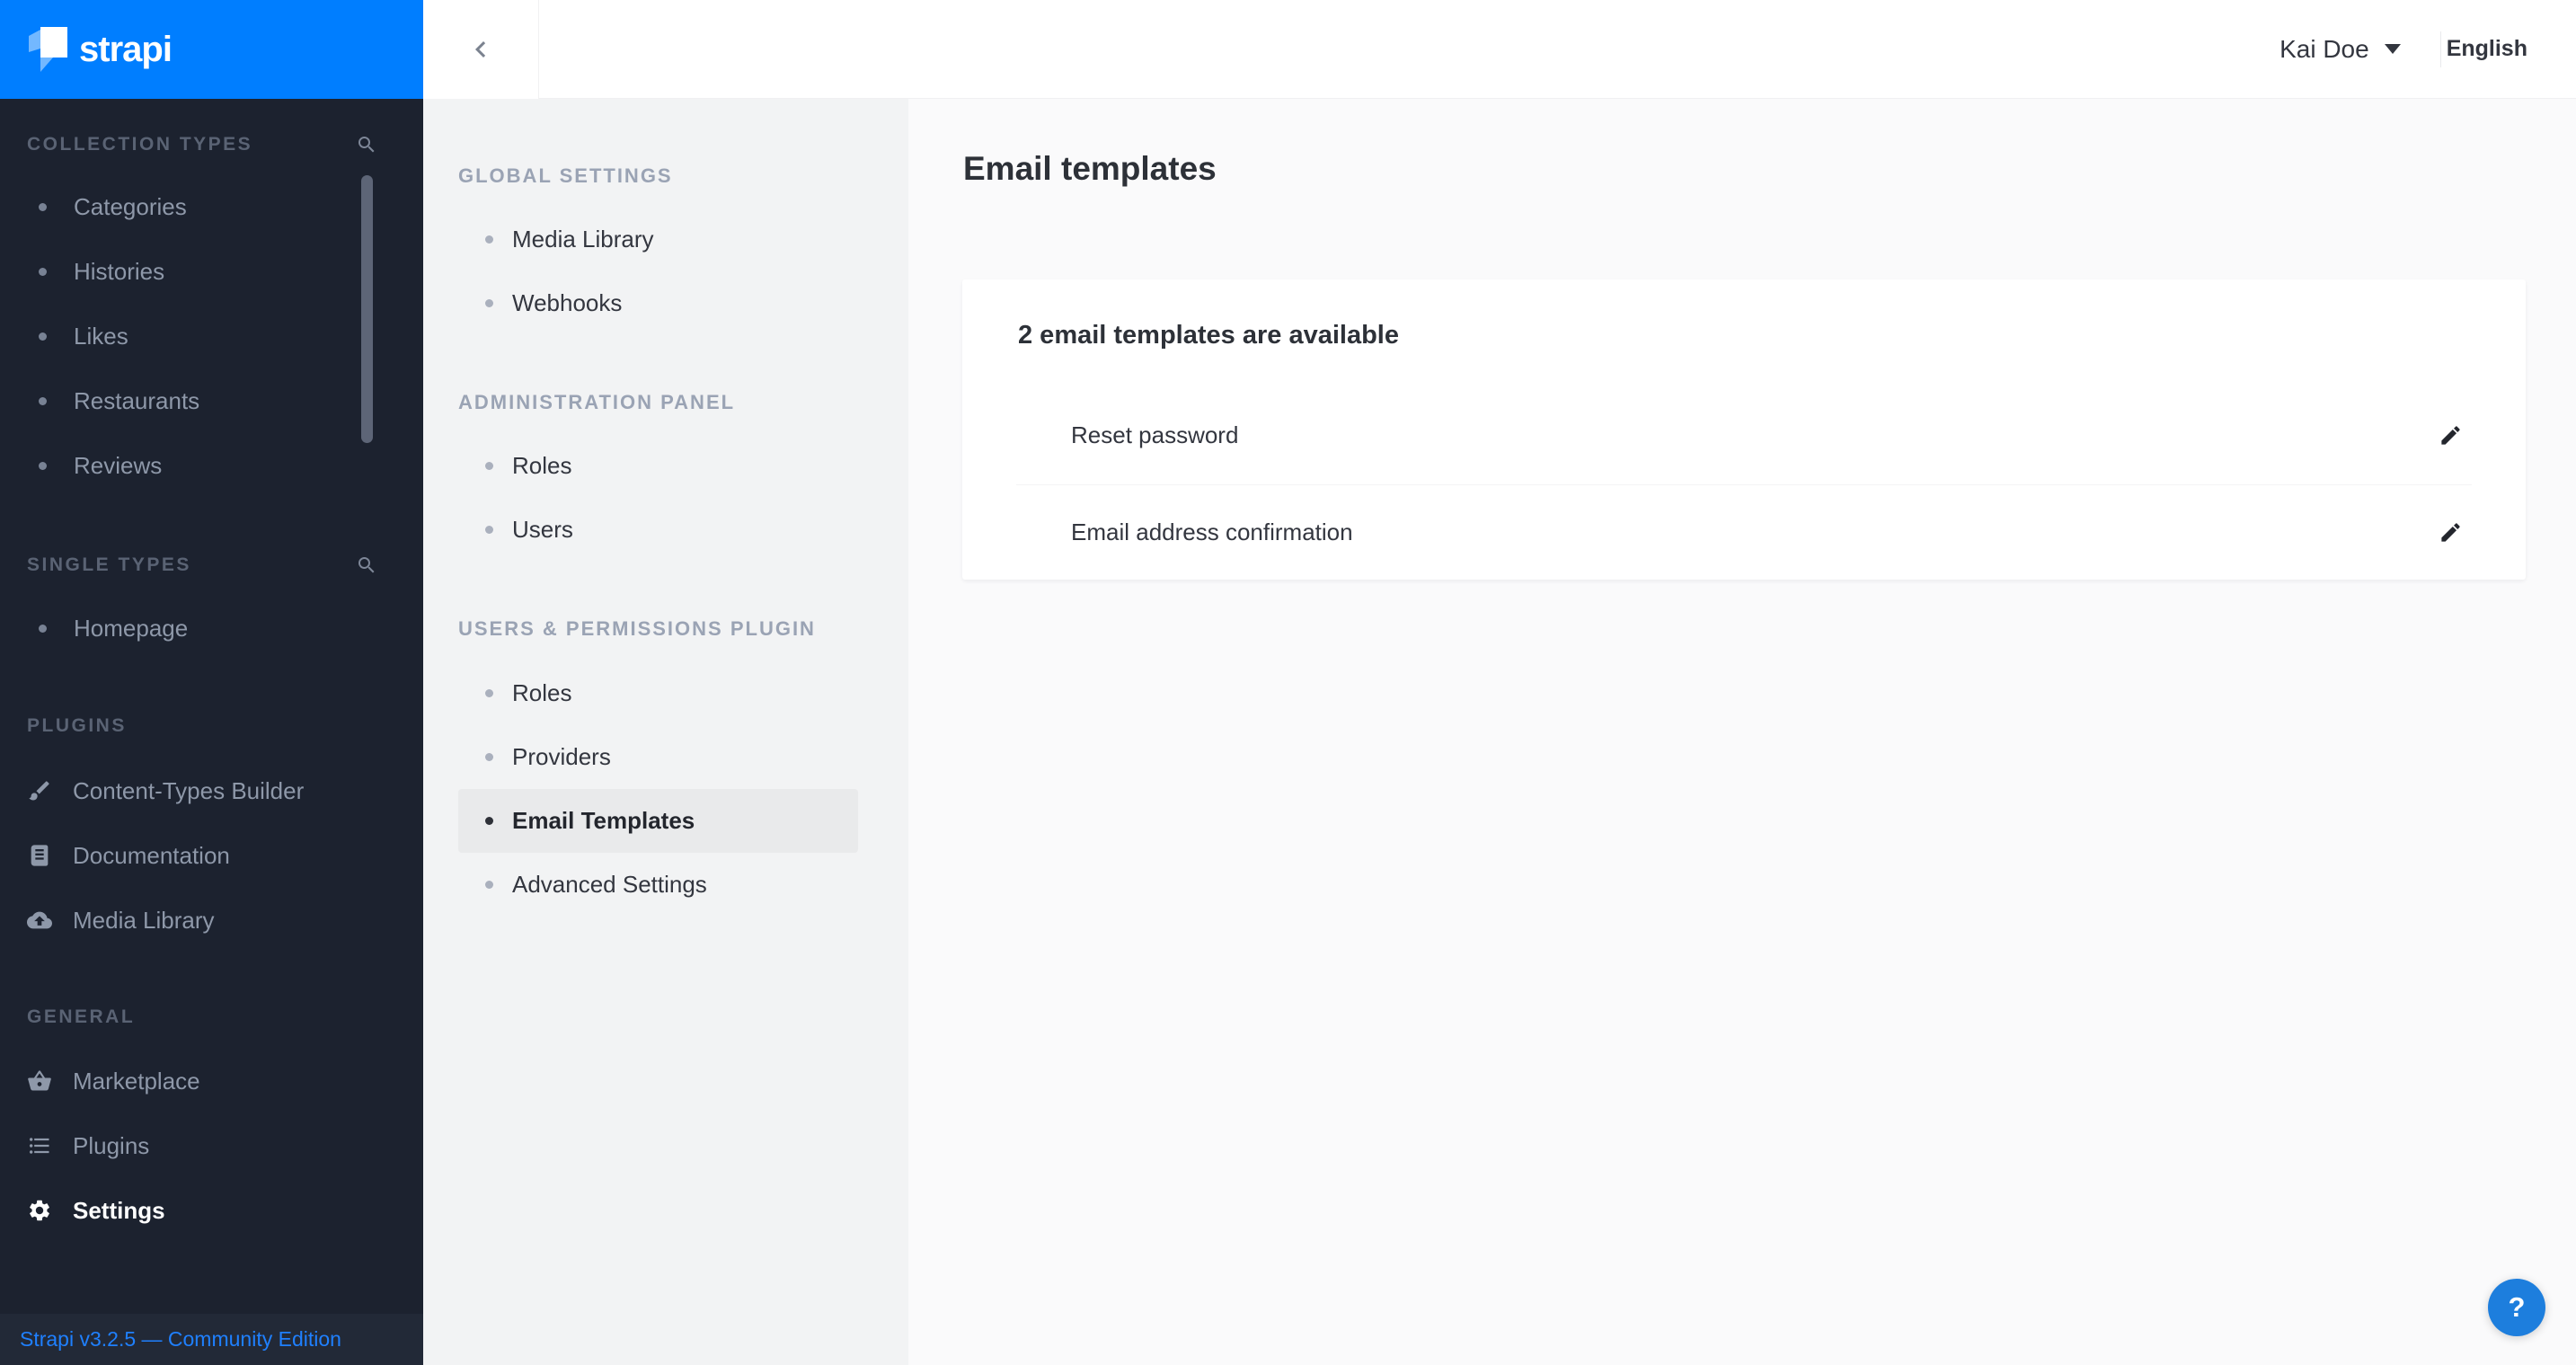  What do you see at coordinates (658, 239) in the screenshot?
I see `settings-item-media-library: Media Library` at bounding box center [658, 239].